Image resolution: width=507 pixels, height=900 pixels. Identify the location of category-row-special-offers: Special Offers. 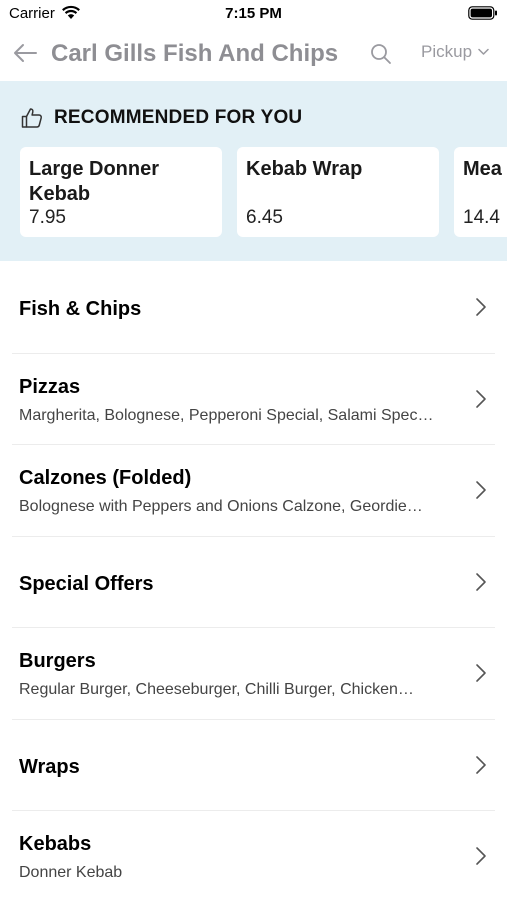
(253, 582).